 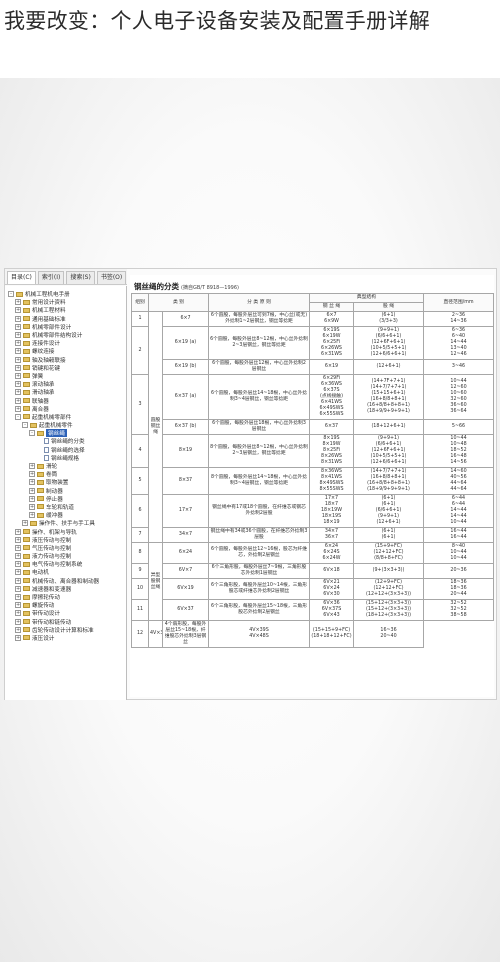 I want to click on tree-item: + 车轮和轨道, so click(x=65, y=507).